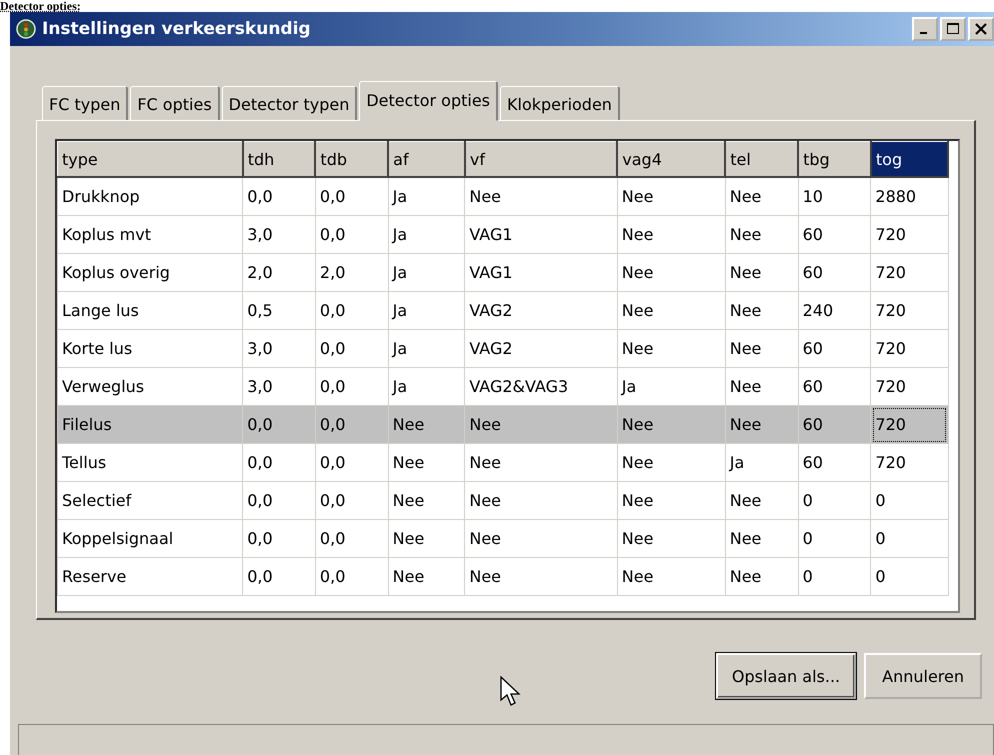 Image resolution: width=994 pixels, height=755 pixels. I want to click on cancel-button: Annuleren, so click(923, 676).